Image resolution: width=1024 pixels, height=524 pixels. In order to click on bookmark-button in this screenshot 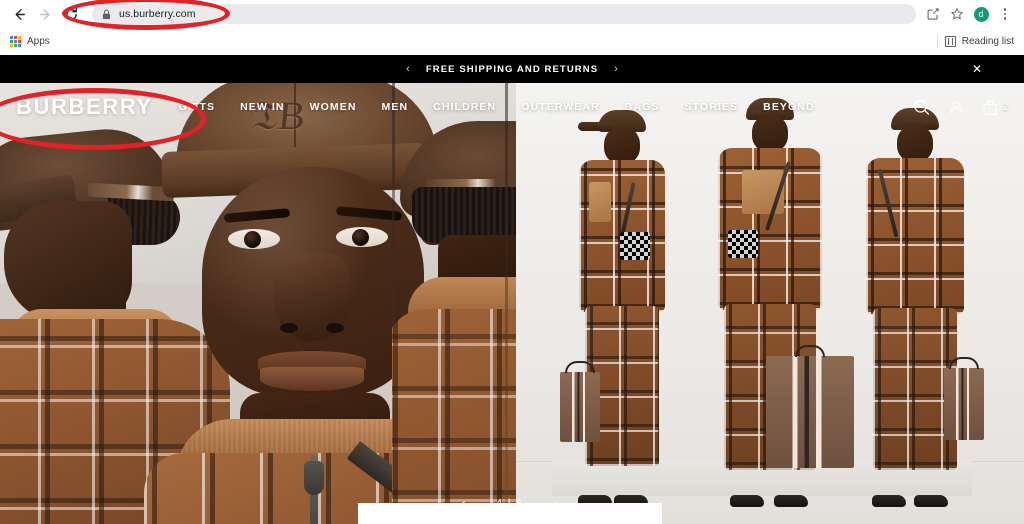, I will do `click(957, 14)`.